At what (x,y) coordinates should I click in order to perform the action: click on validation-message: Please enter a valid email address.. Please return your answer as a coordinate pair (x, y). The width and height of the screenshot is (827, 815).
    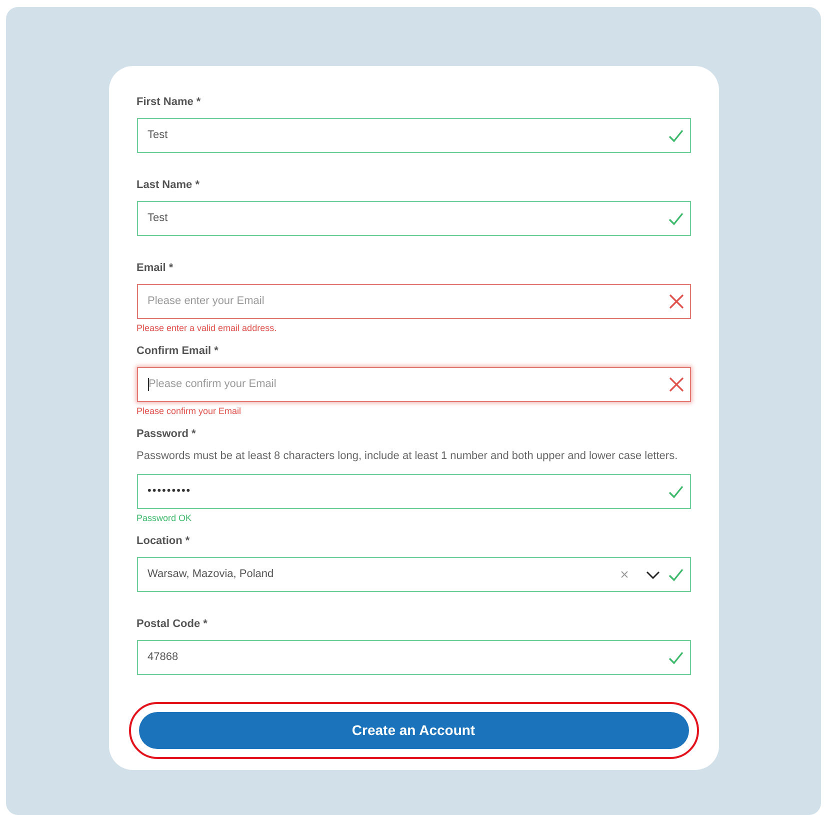
    Looking at the image, I should click on (207, 328).